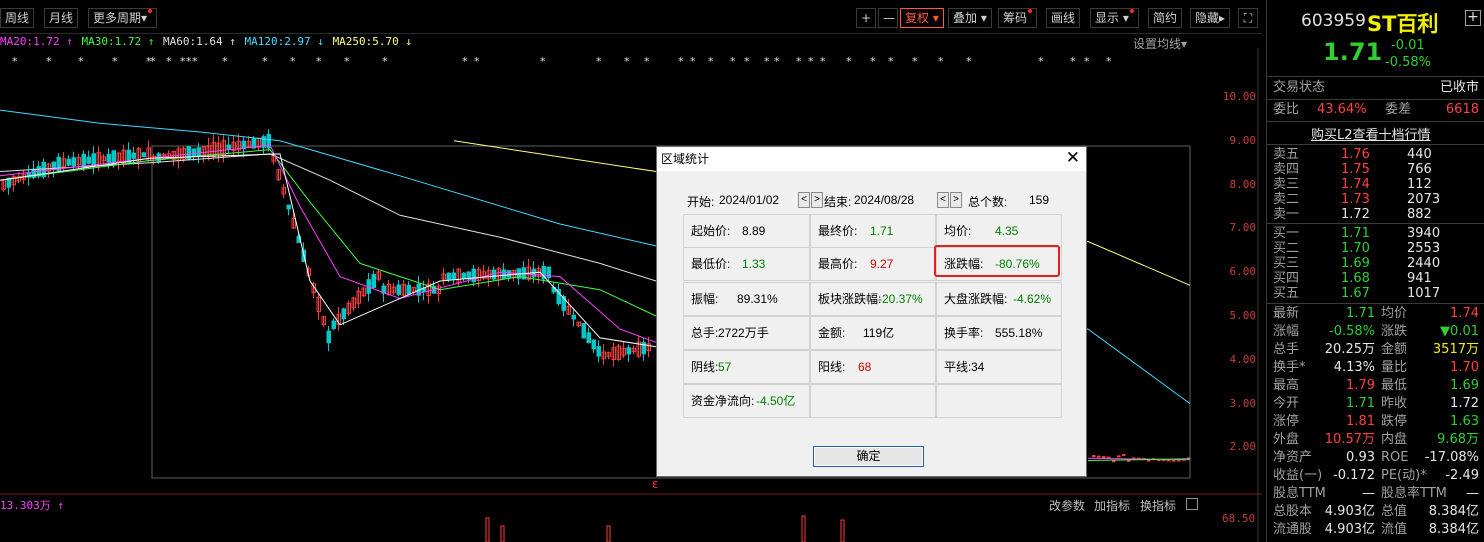 This screenshot has height=542, width=1484. Describe the element at coordinates (943, 200) in the screenshot. I see `end-prev-button: <` at that location.